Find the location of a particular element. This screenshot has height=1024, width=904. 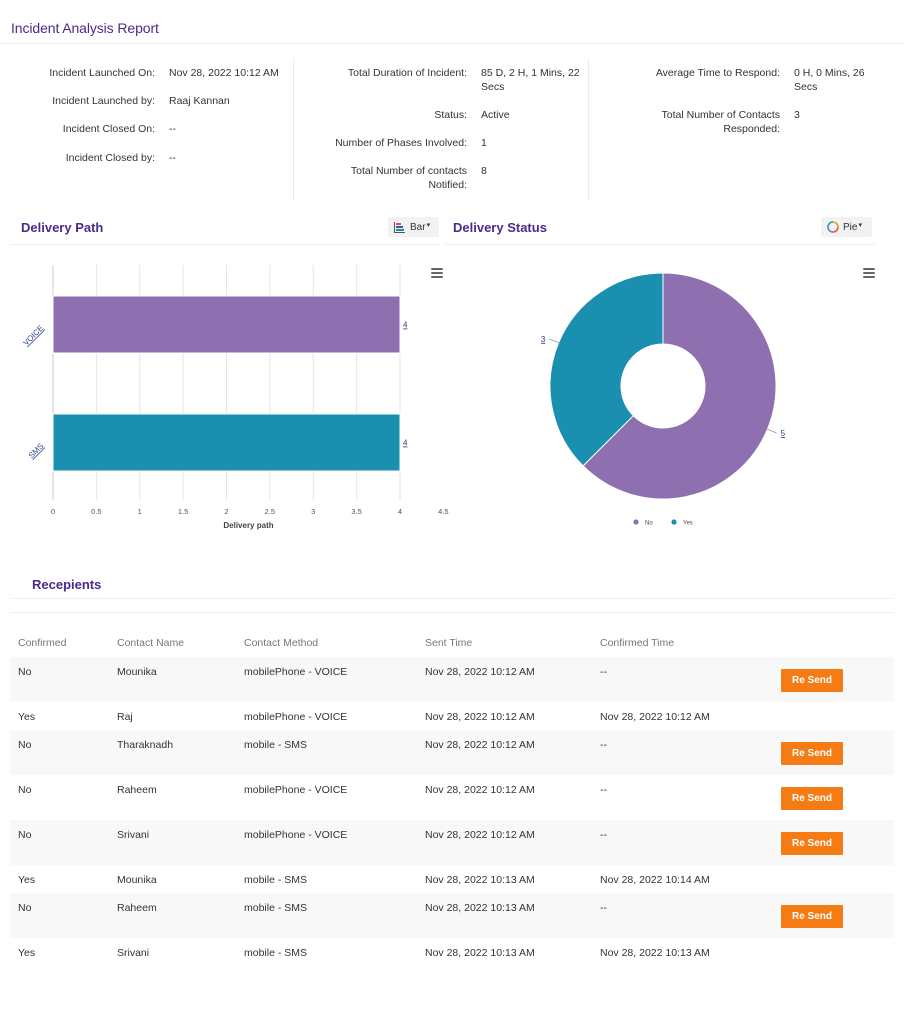

confirmed-cell: No is located at coordinates (59, 752).